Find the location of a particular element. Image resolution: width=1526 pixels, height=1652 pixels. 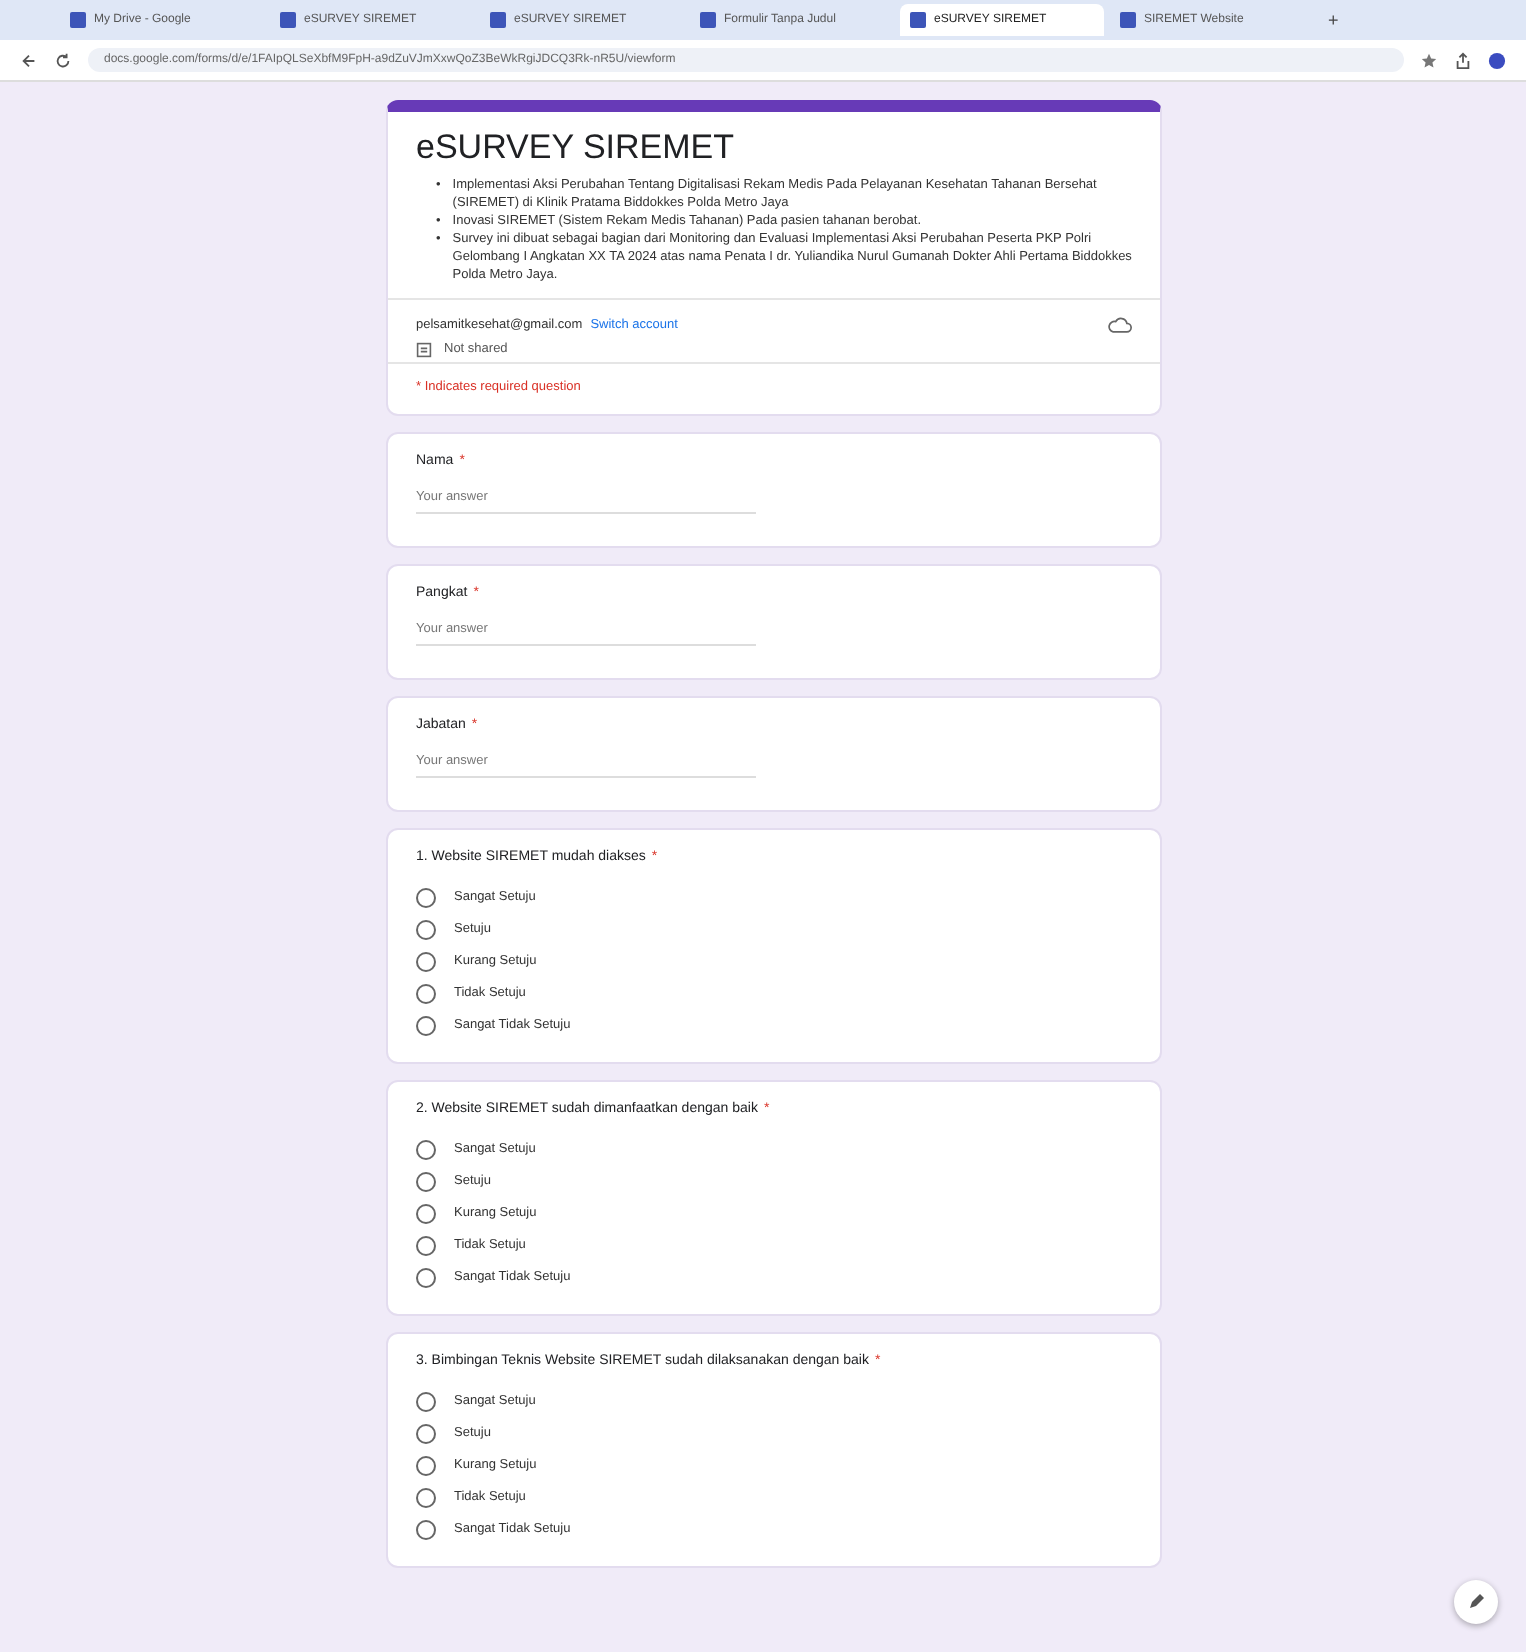

reload-icon is located at coordinates (63, 60).